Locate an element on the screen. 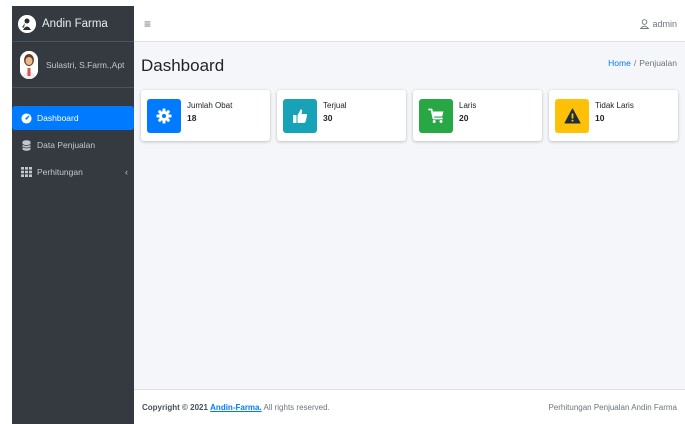 This screenshot has width=685, height=424. info-box-label: Tidak Laris is located at coordinates (614, 105).